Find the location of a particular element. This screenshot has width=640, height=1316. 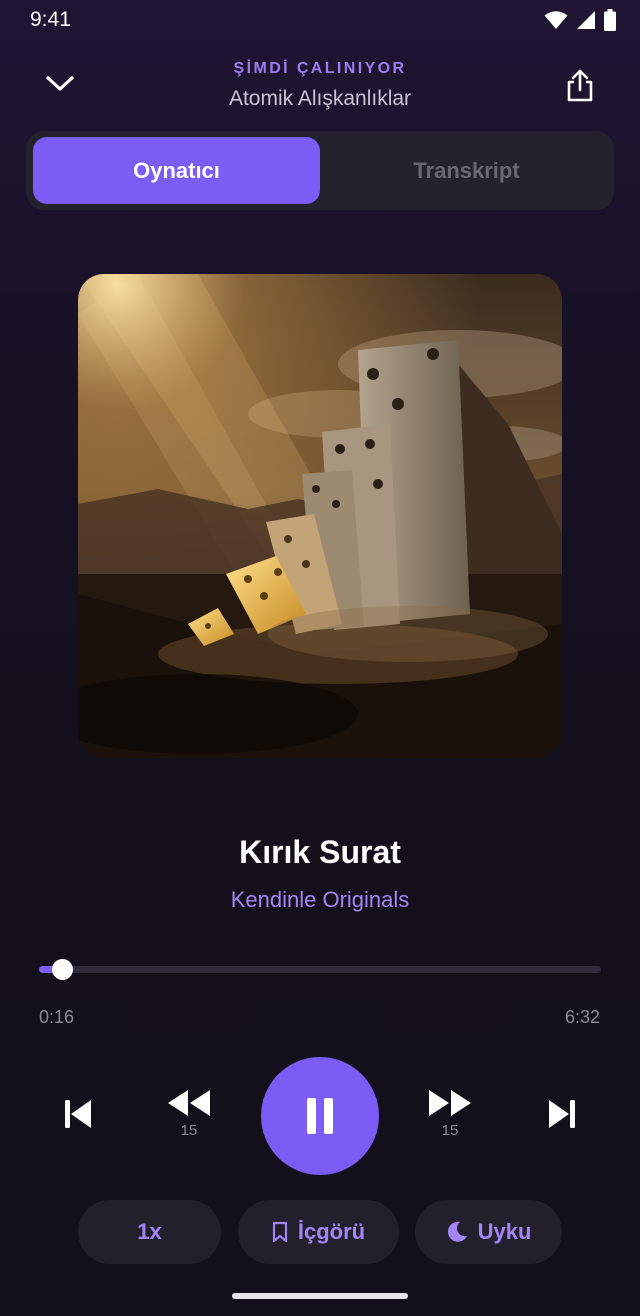

rewind-seconds-label: 15 is located at coordinates (189, 1130).